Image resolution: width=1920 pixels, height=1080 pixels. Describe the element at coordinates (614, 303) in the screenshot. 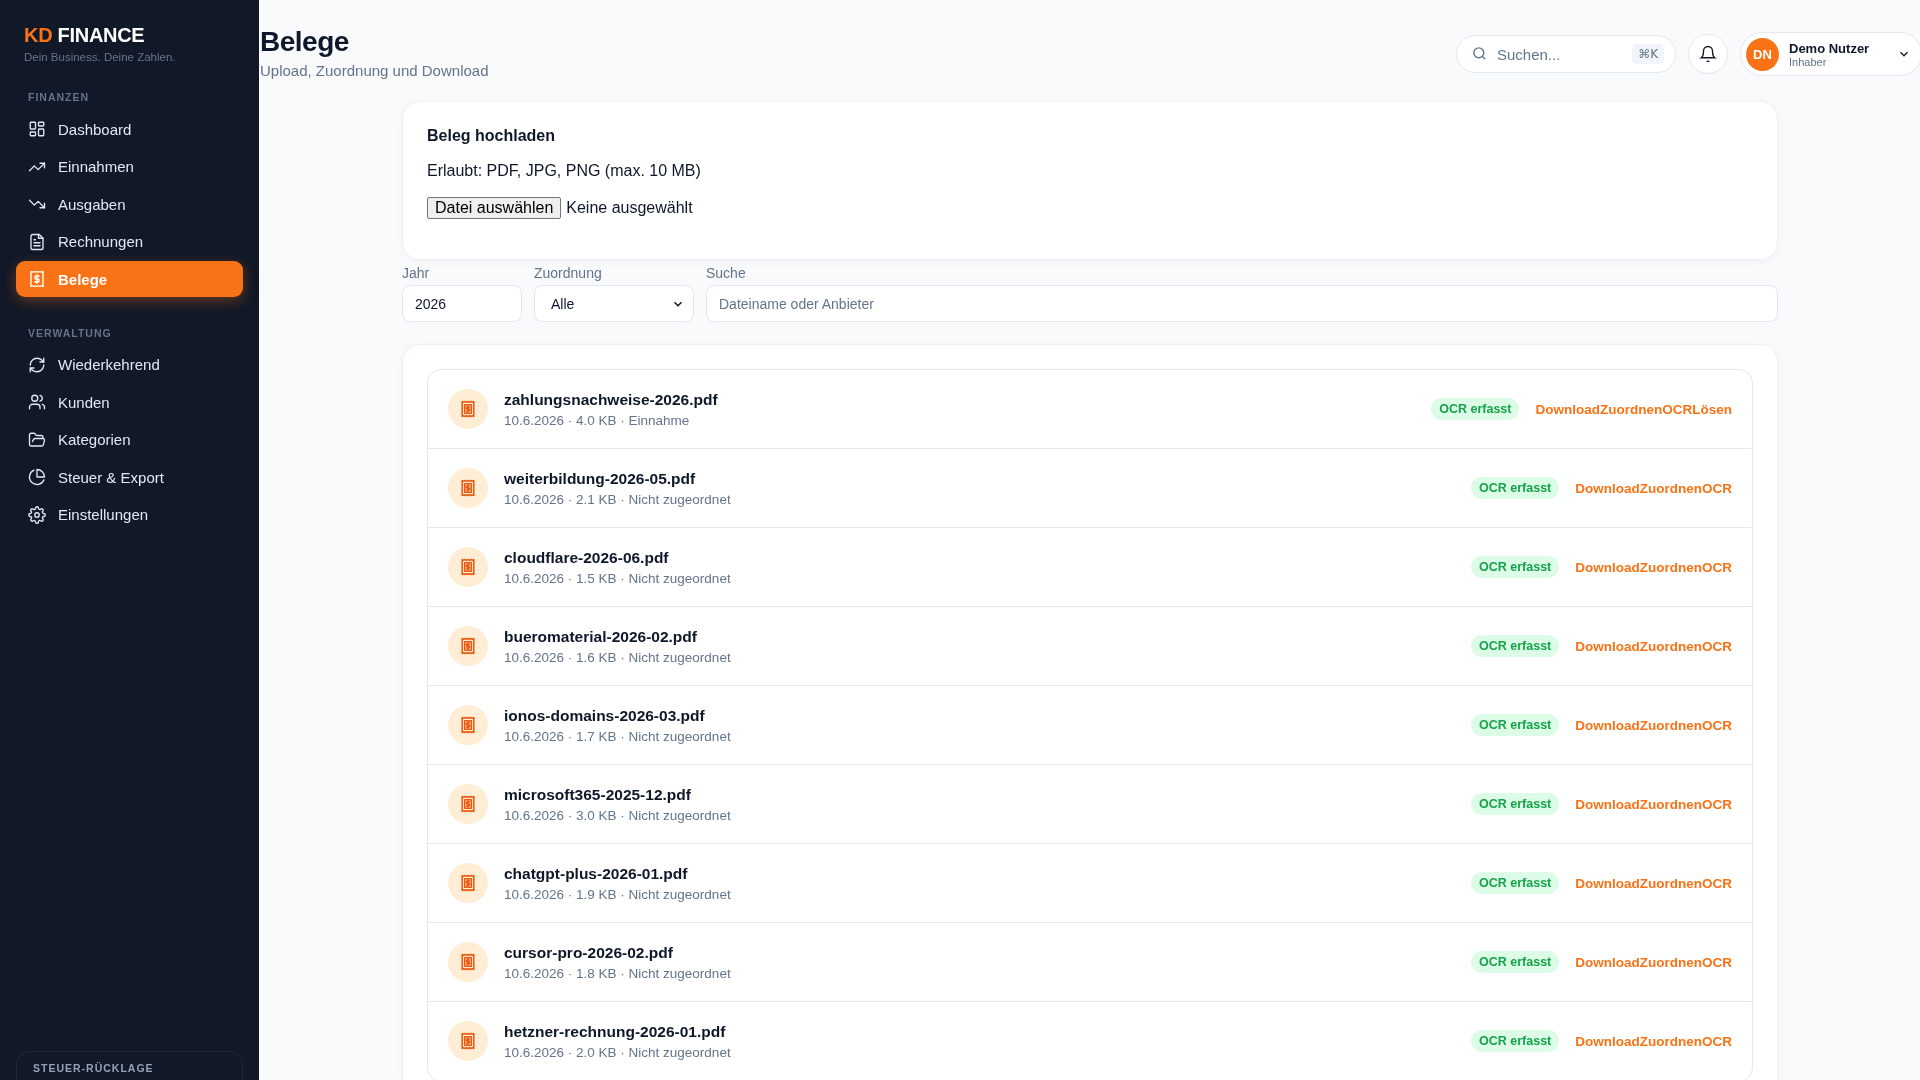

I see `assignment-dropdown: Alle` at that location.